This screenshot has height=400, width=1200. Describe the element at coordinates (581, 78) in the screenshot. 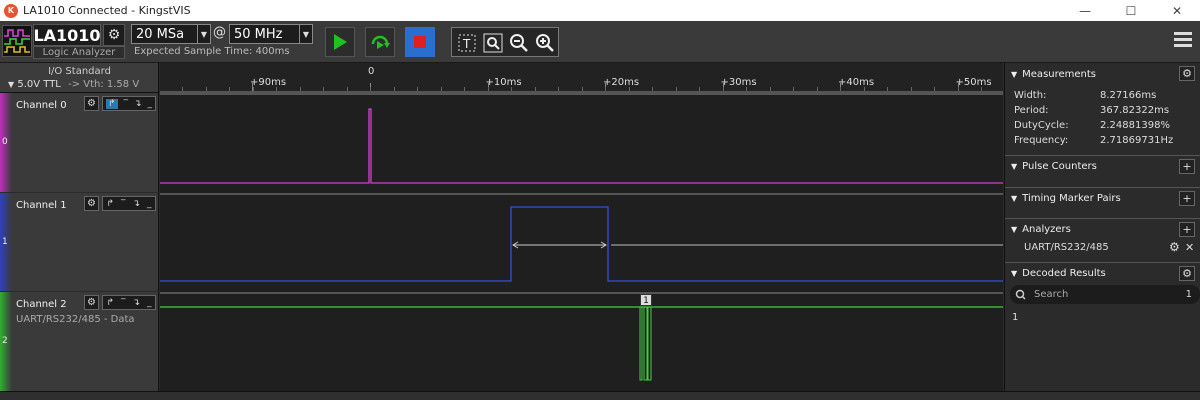

I see `time-ruler: +90ms 0 +10ms +20ms +30ms +40ms +50ms` at that location.